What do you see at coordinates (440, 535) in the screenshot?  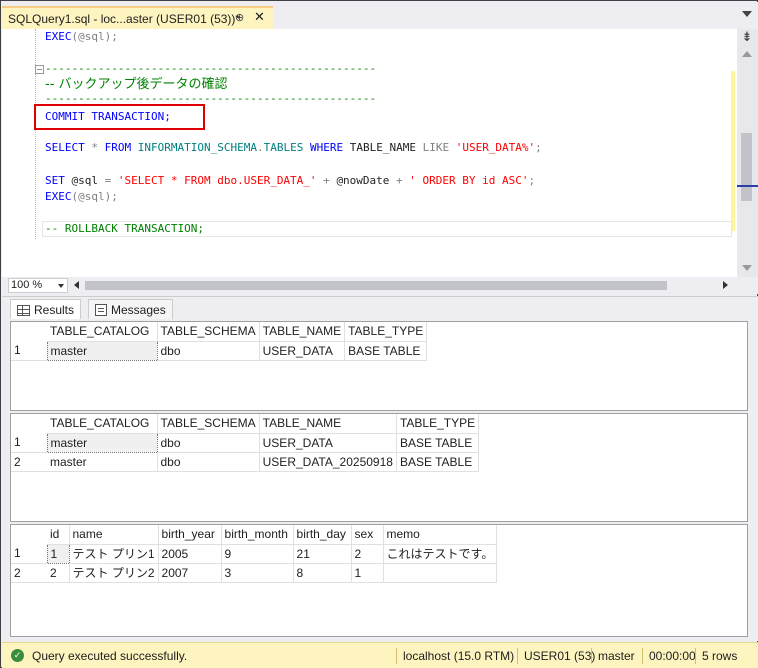 I see `column-header: memo` at bounding box center [440, 535].